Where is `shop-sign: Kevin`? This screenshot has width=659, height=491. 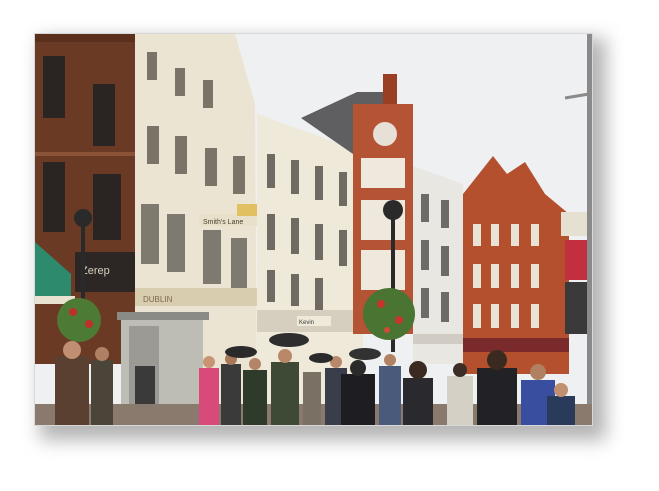 shop-sign: Kevin is located at coordinates (306, 323).